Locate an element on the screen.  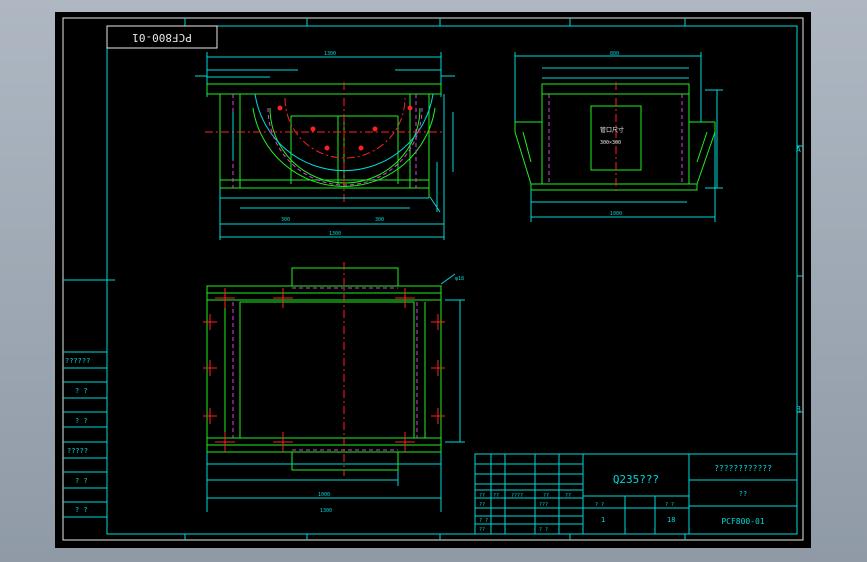
zone-label-b: B is located at coordinates (798, 409).